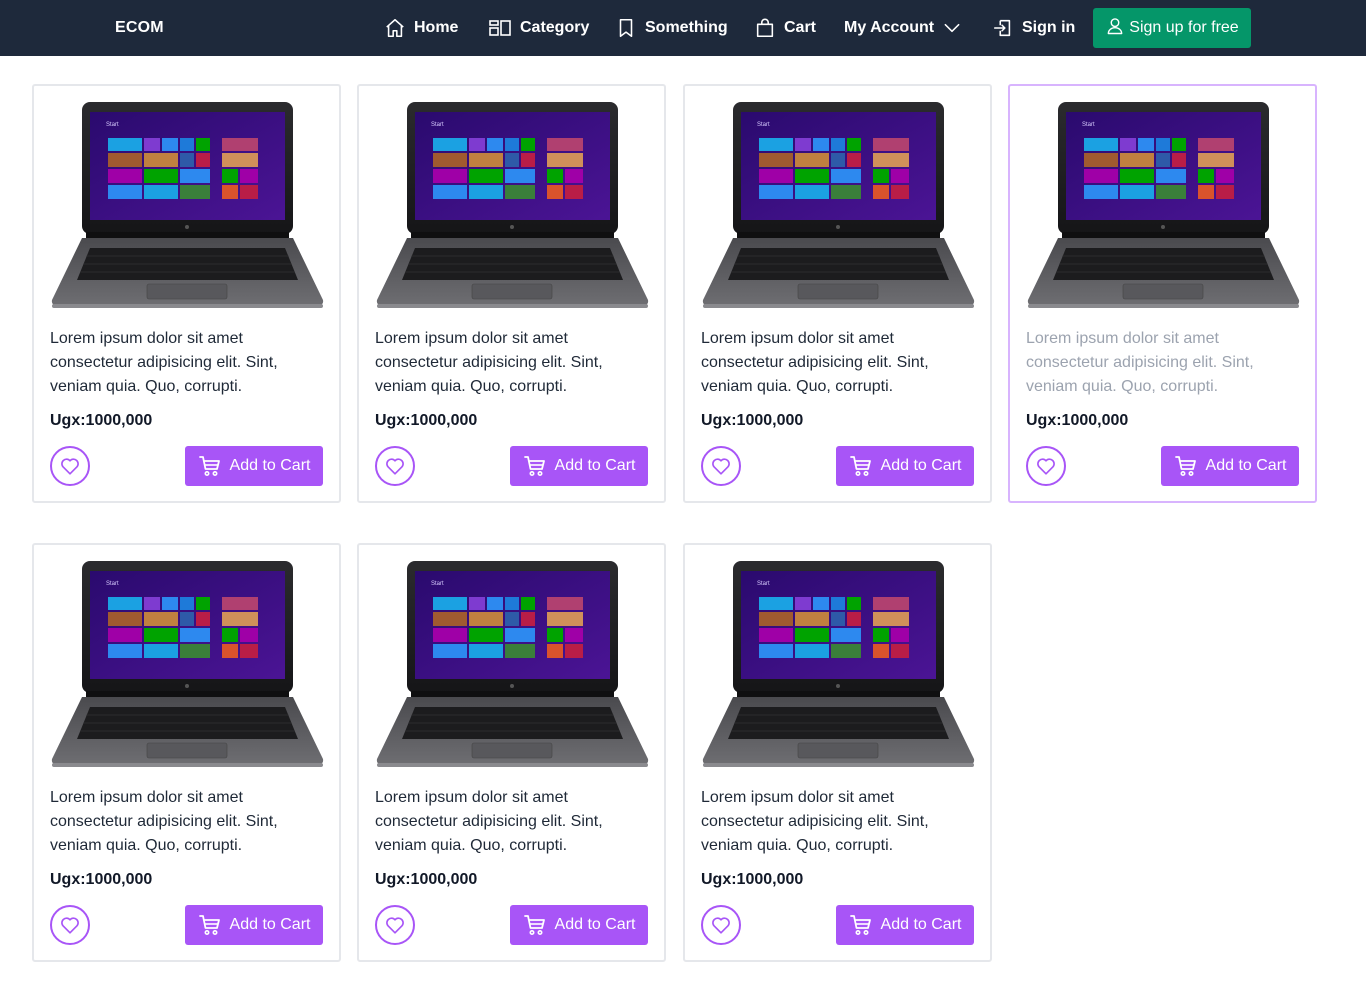 The width and height of the screenshot is (1366, 1006). I want to click on sign-up-button: Sign up for free, so click(1172, 28).